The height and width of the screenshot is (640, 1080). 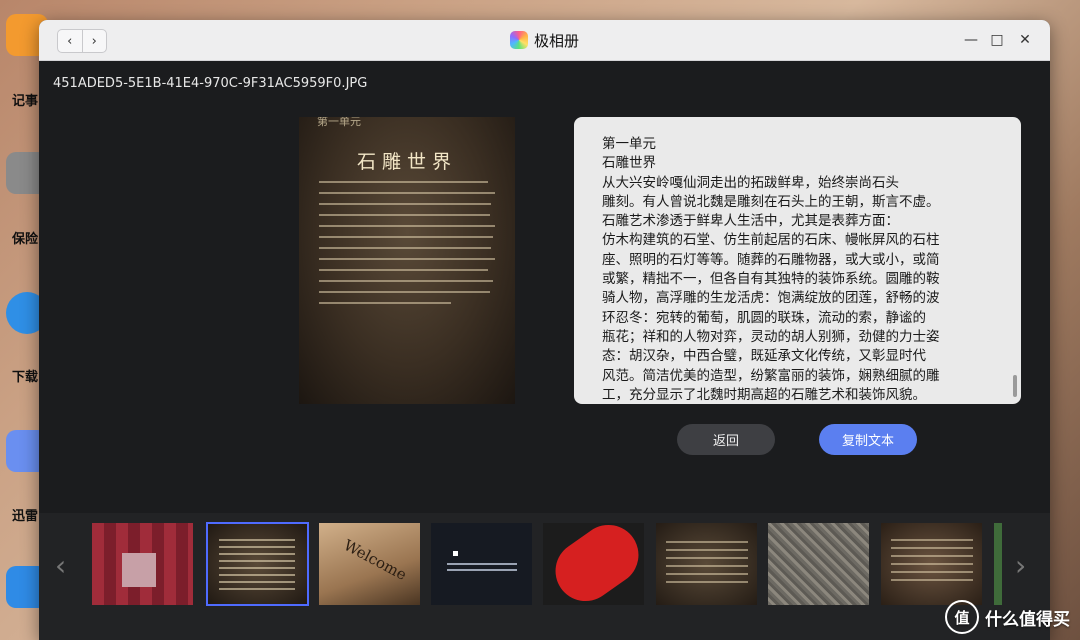 I want to click on maximize-button: □, so click(x=997, y=40).